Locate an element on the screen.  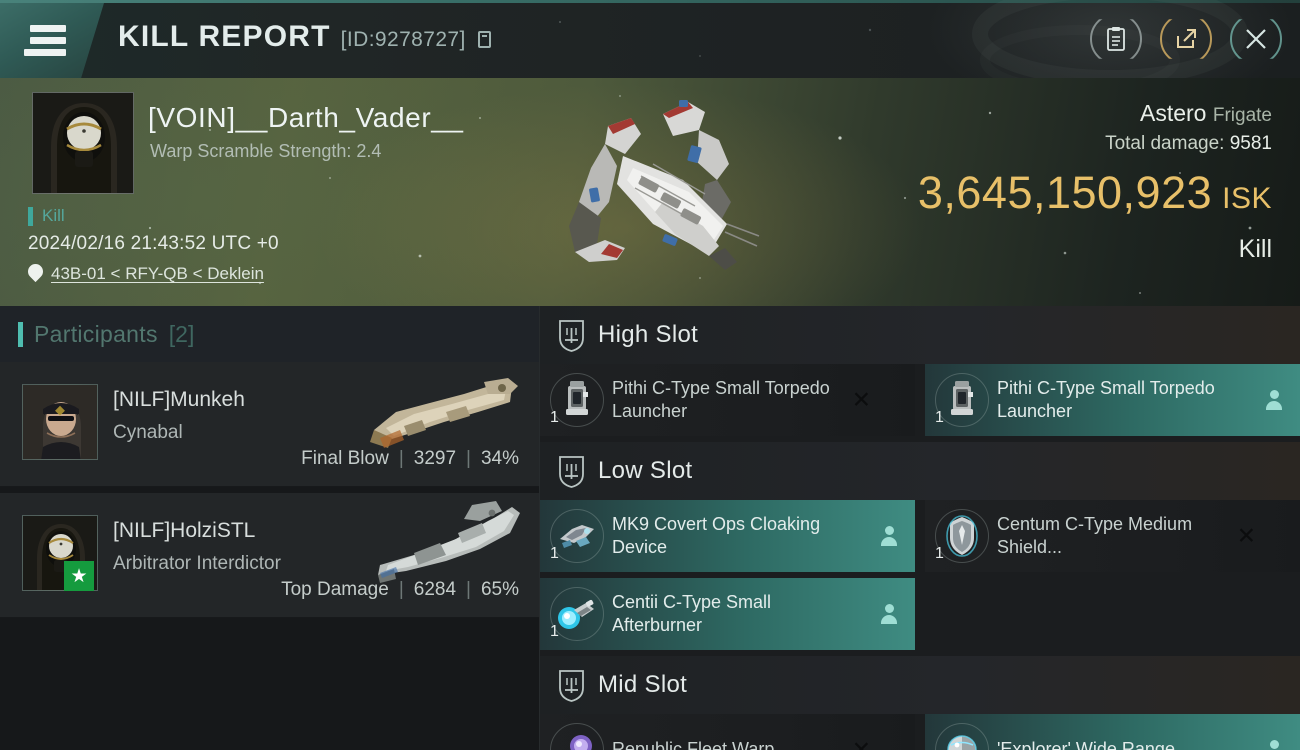
slot-group-title: Low Slot is located at coordinates (645, 470).